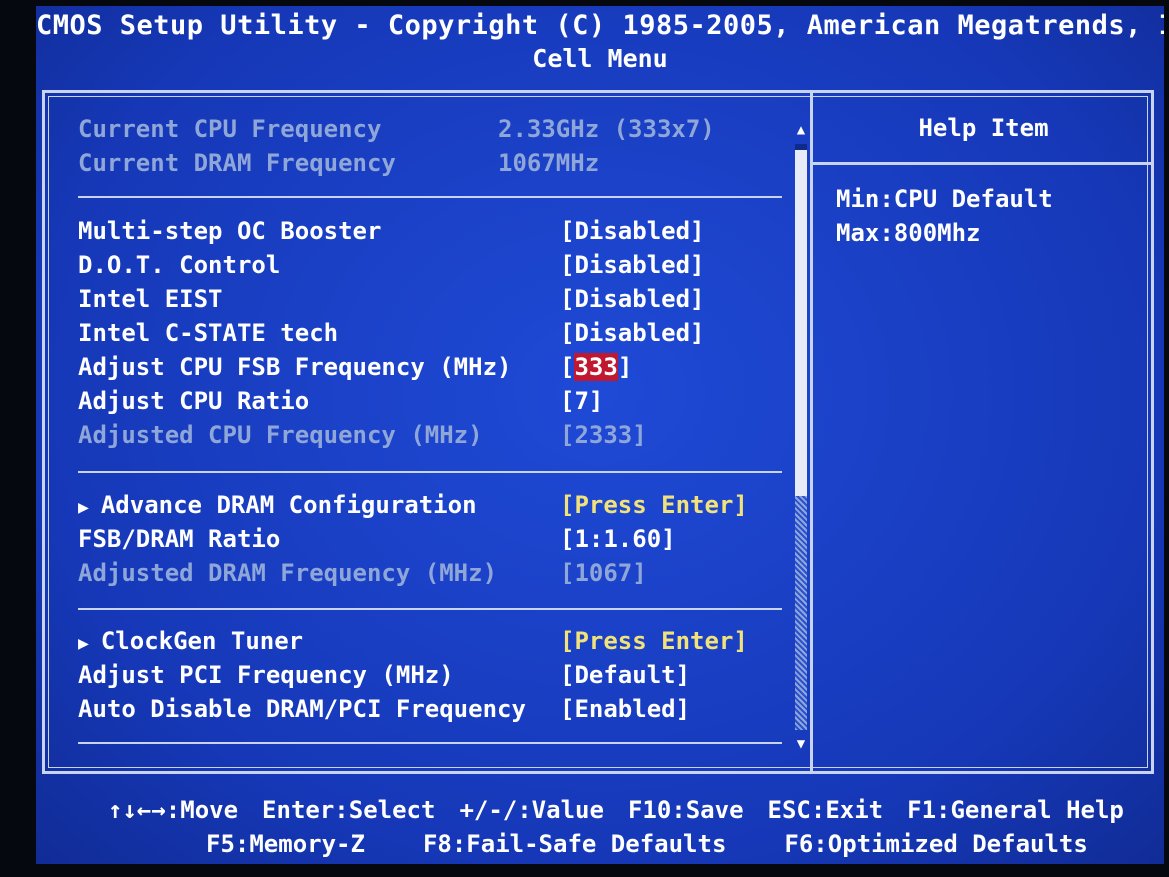  Describe the element at coordinates (944, 216) in the screenshot. I see `help-text: Min:CPU Default Max:800Mhz` at that location.